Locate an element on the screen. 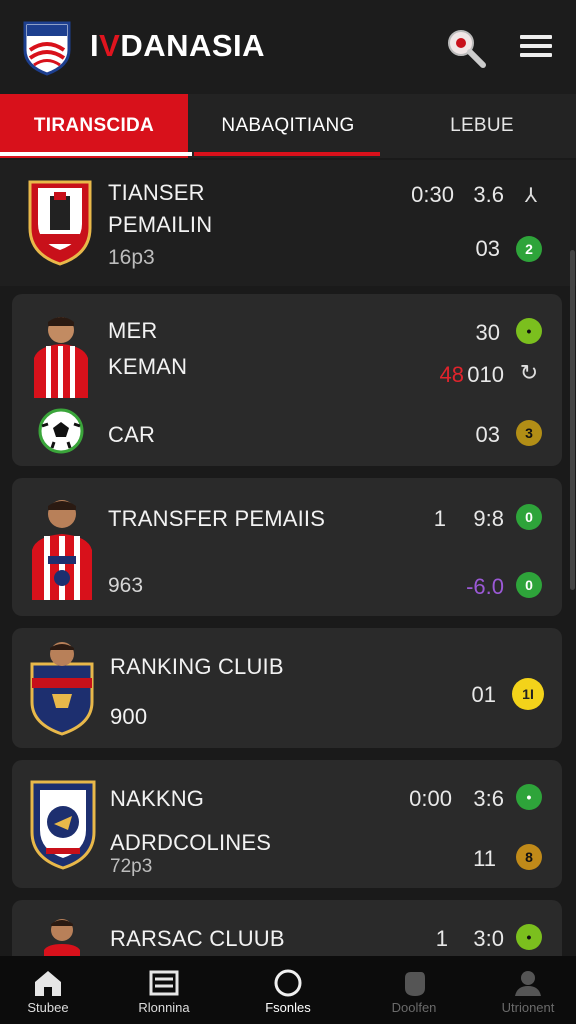 The image size is (576, 1024). nav-label: Rlonnina is located at coordinates (164, 1007).